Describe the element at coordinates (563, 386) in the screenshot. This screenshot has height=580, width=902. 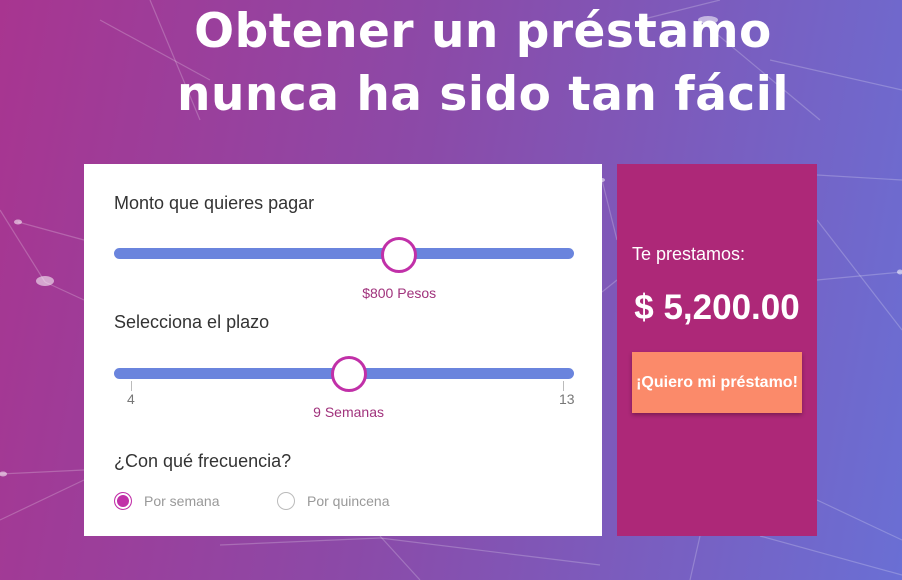
I see `term-max-tick` at that location.